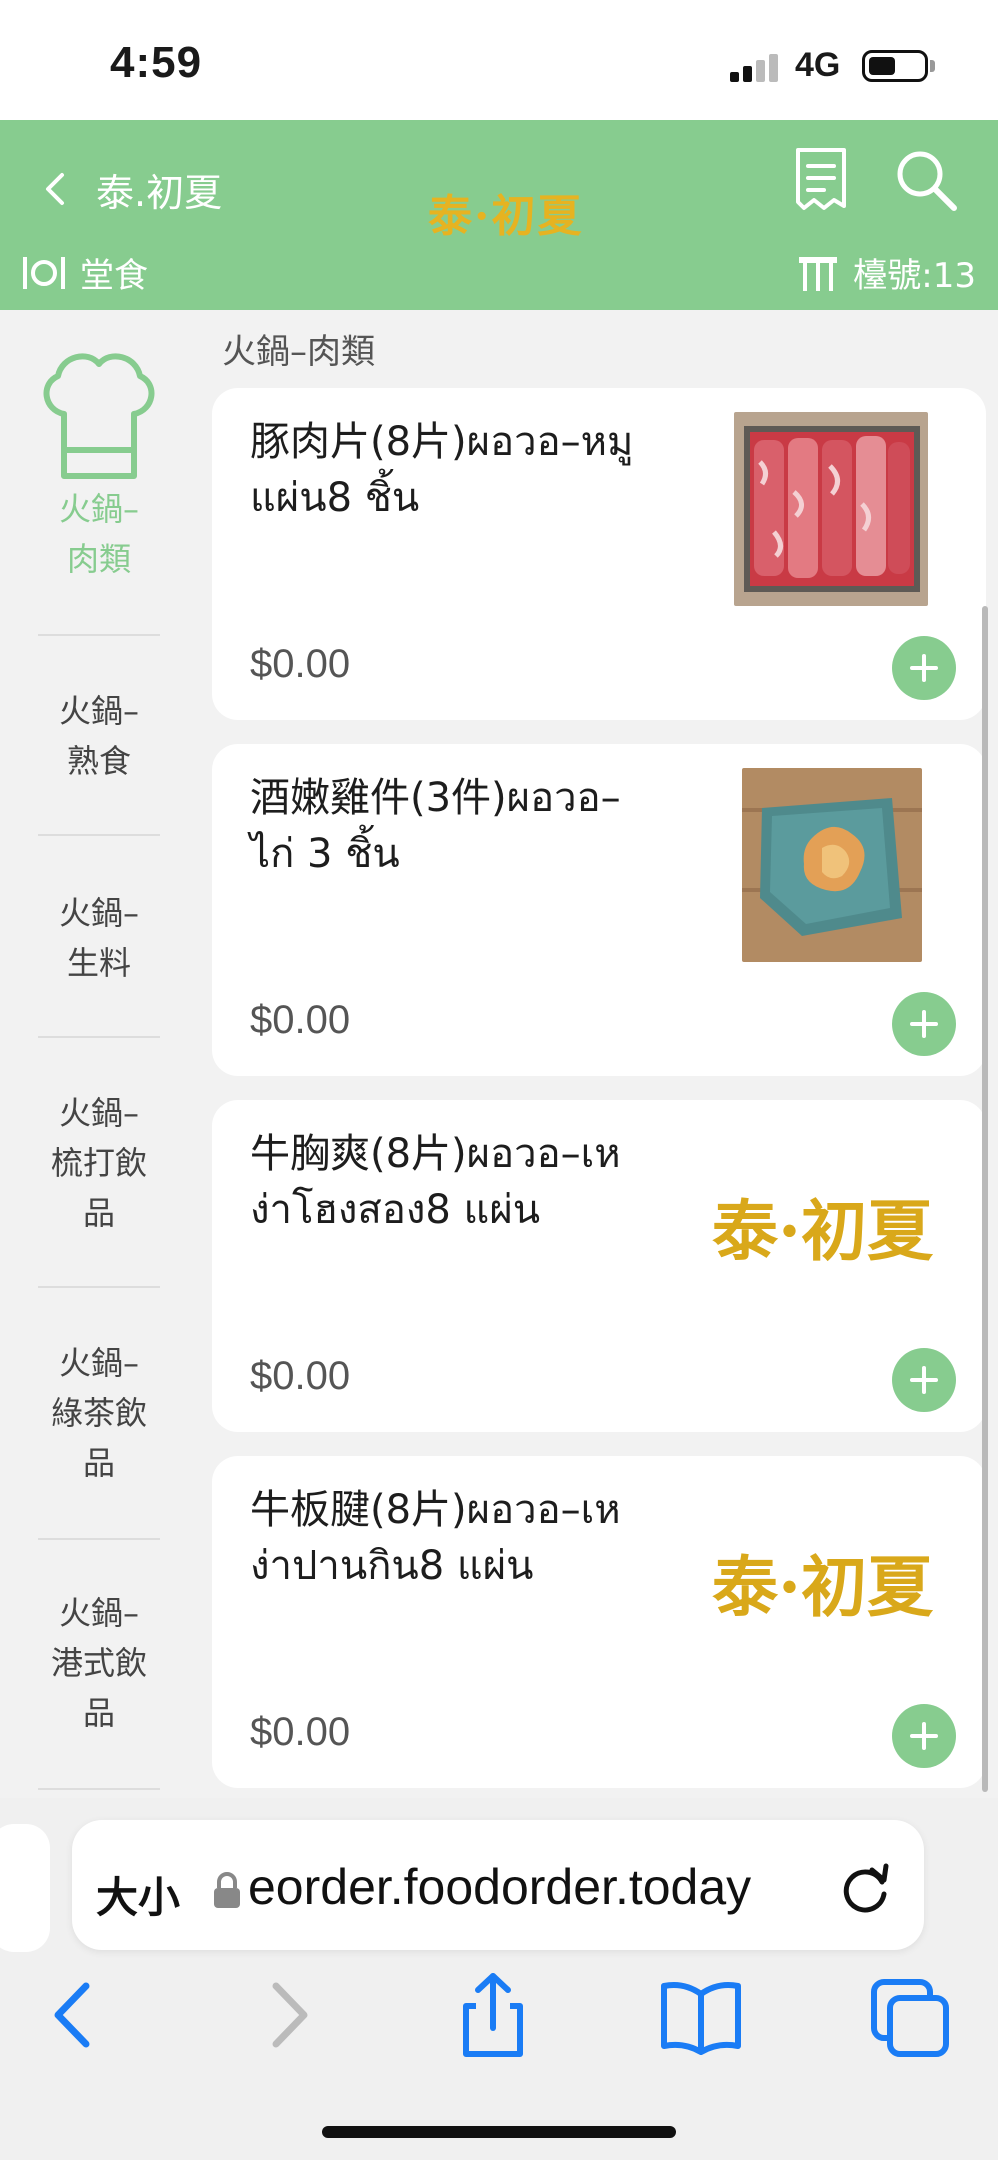  What do you see at coordinates (818, 273) in the screenshot?
I see `table-icon` at bounding box center [818, 273].